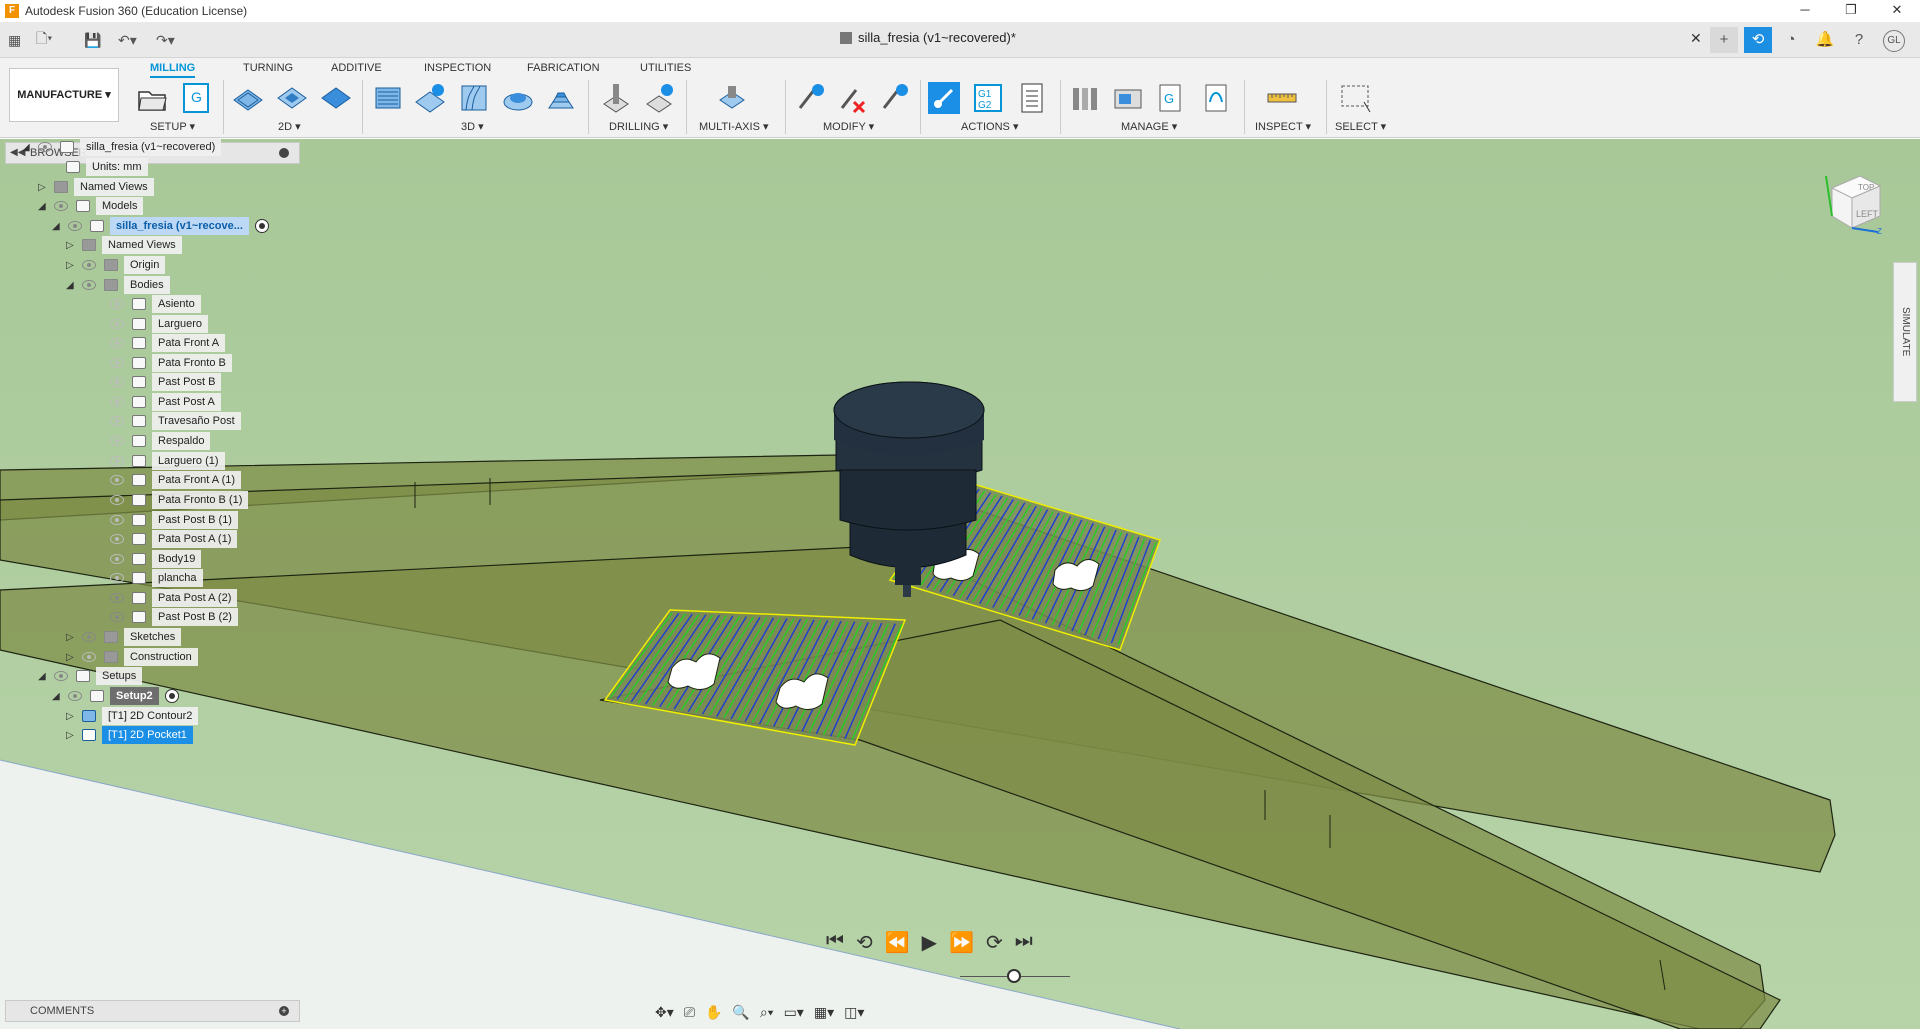  What do you see at coordinates (127, 40) in the screenshot?
I see `undo-icon: ↶▾` at bounding box center [127, 40].